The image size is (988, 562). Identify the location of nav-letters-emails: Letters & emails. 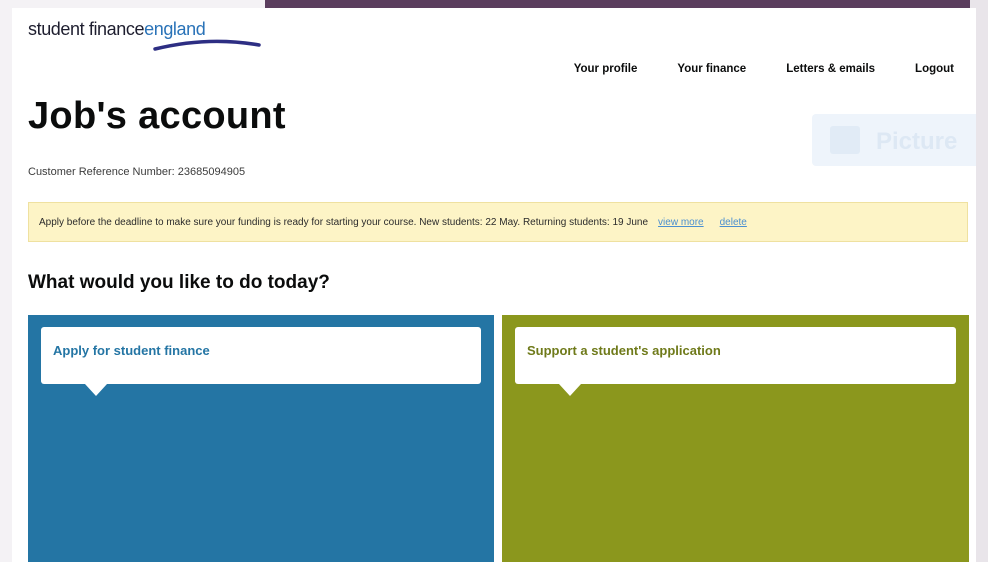
(830, 69).